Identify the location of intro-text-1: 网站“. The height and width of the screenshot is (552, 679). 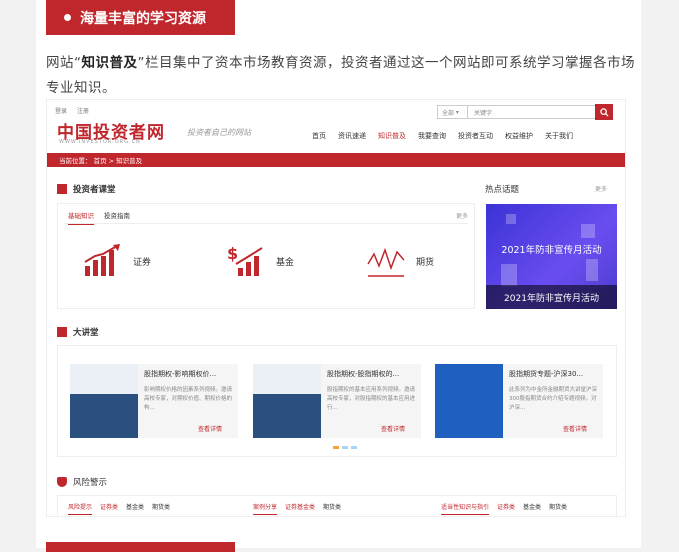
(64, 63).